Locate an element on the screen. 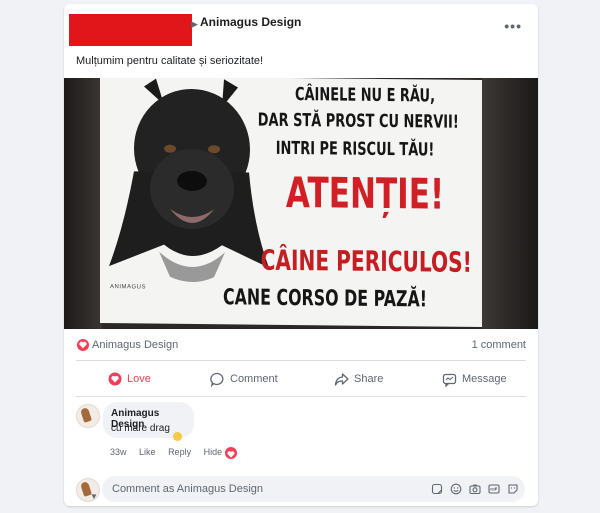  post-author: Animagus Design is located at coordinates (250, 22).